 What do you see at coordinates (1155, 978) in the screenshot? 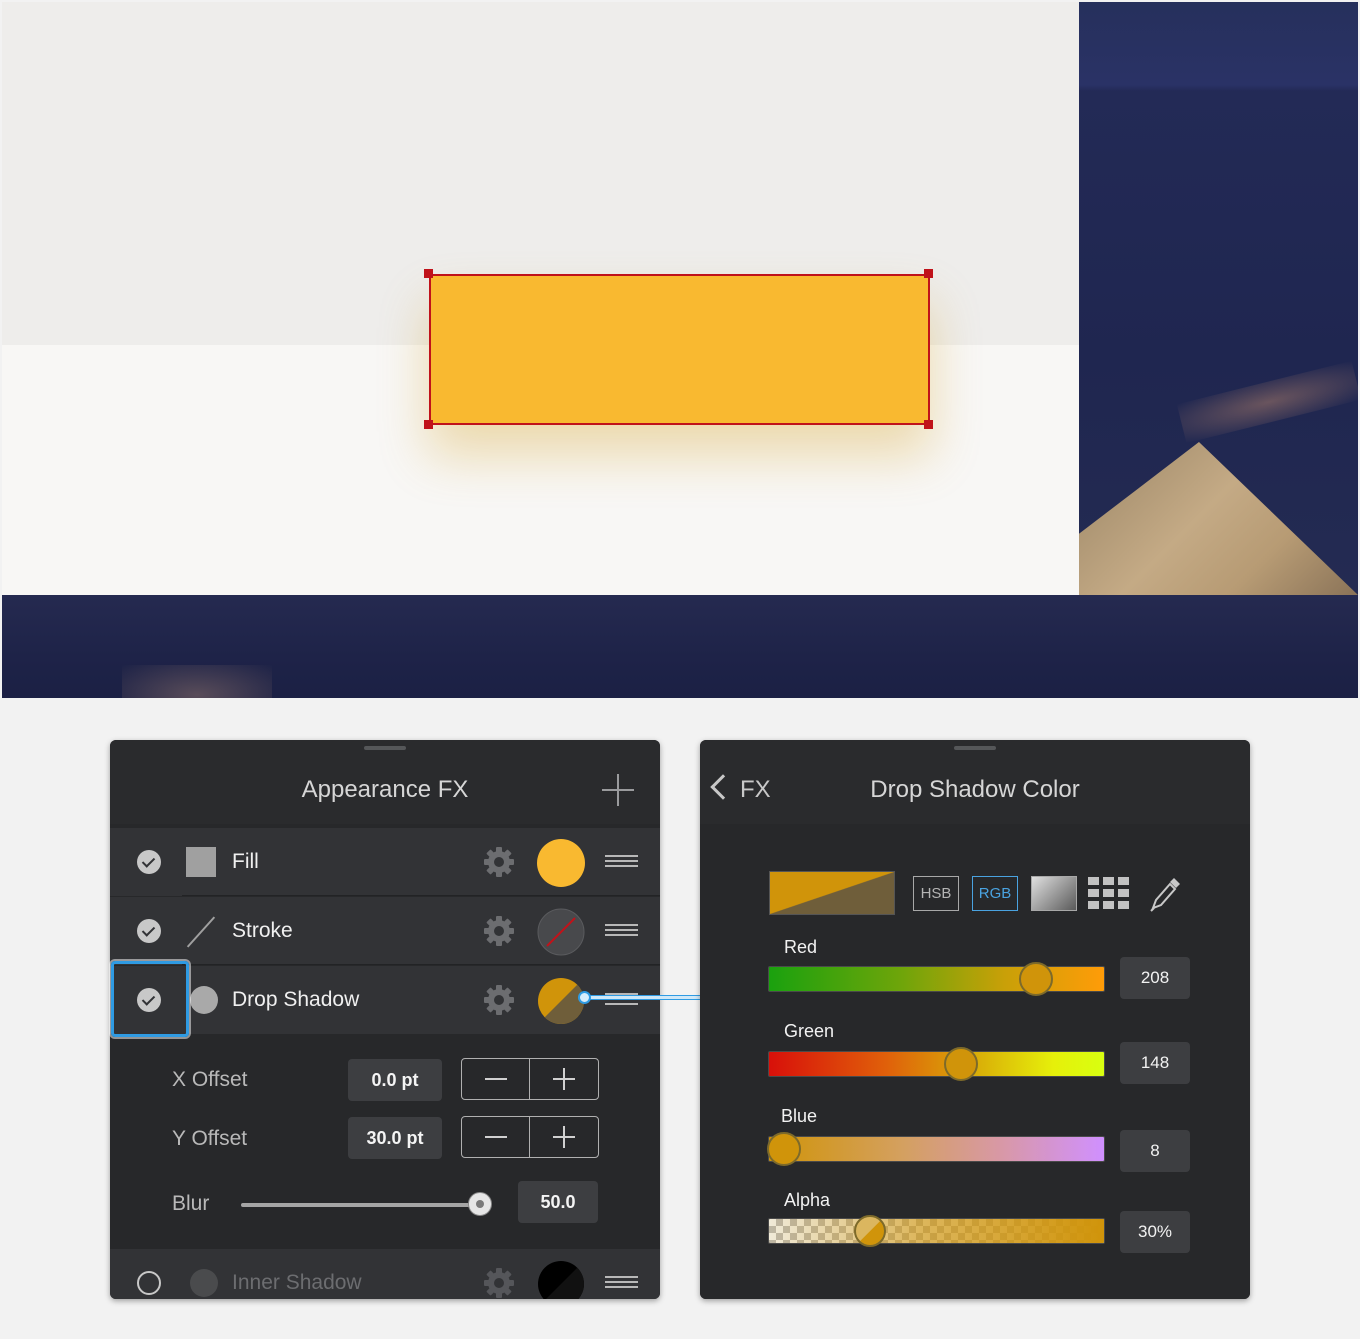
I see `red-value-field: 208` at bounding box center [1155, 978].